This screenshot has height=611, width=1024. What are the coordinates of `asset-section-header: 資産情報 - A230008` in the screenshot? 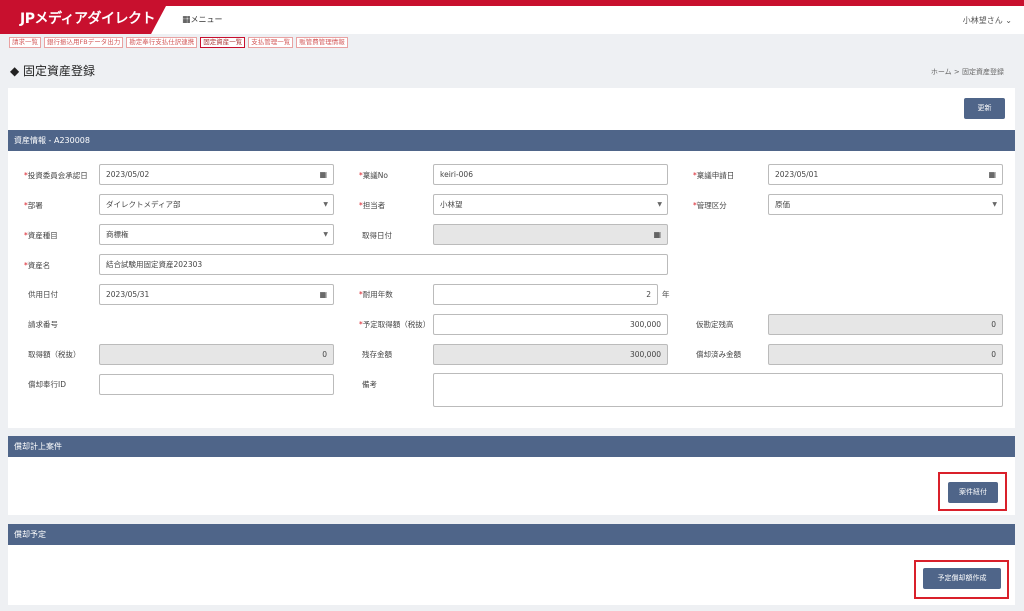 It's located at (511, 140).